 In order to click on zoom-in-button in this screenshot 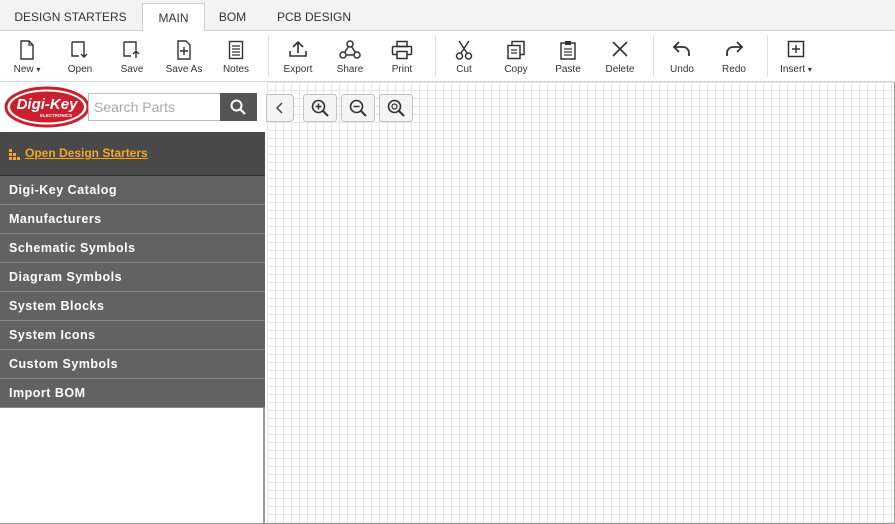, I will do `click(320, 108)`.